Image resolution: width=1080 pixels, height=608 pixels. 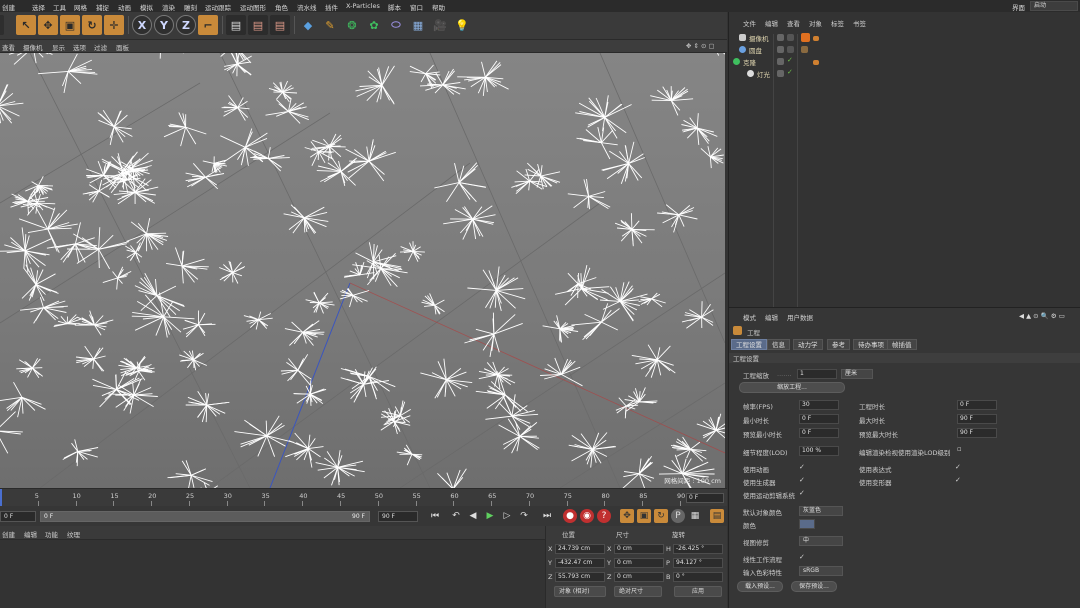 I want to click on viewport-menu-options: 选项, so click(x=79, y=47).